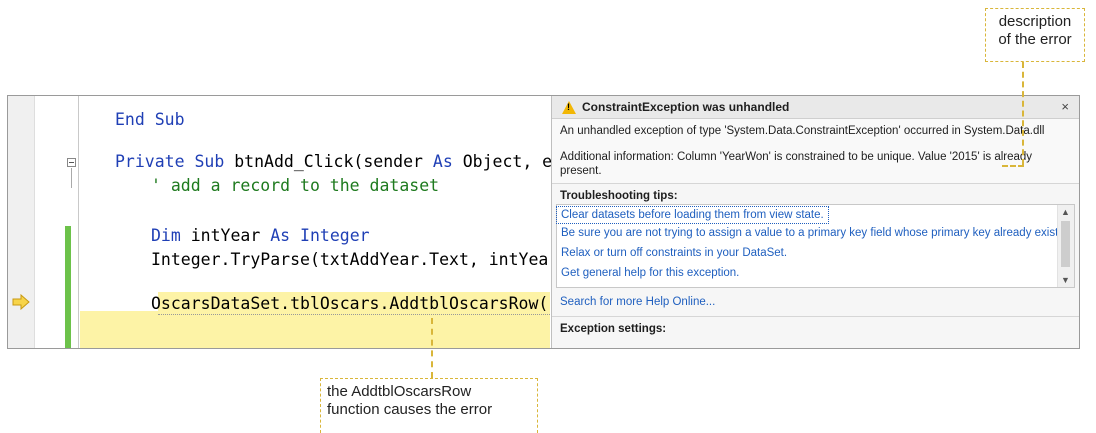 This screenshot has height=433, width=1096. I want to click on exception-settings-heading: Exception settings:, so click(613, 329).